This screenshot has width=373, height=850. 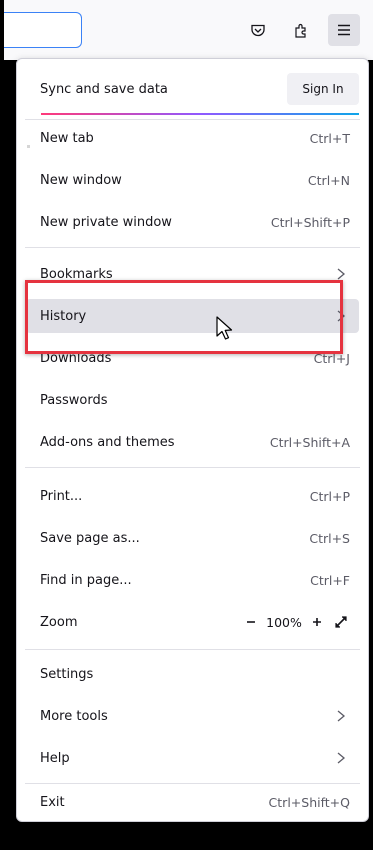 What do you see at coordinates (192, 138) in the screenshot?
I see `menu-item-new-tab: New tab Ctrl+T` at bounding box center [192, 138].